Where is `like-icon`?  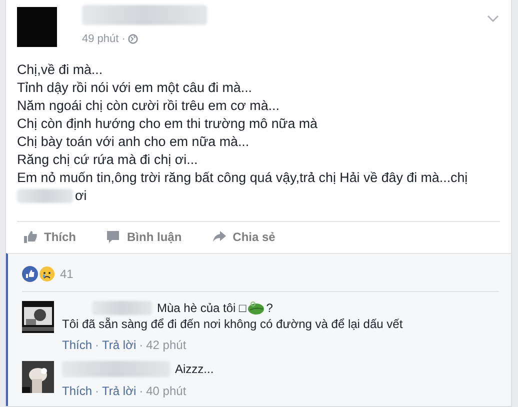 like-icon is located at coordinates (30, 237).